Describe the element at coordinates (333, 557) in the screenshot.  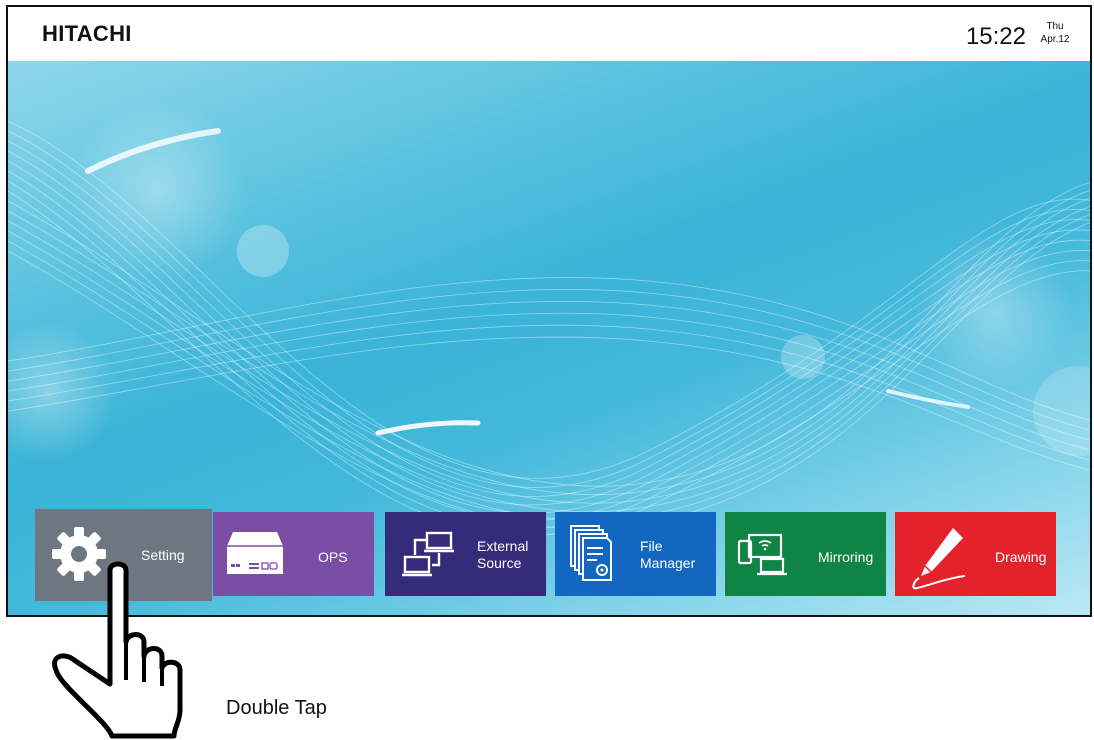
I see `ops-label: OPS` at that location.